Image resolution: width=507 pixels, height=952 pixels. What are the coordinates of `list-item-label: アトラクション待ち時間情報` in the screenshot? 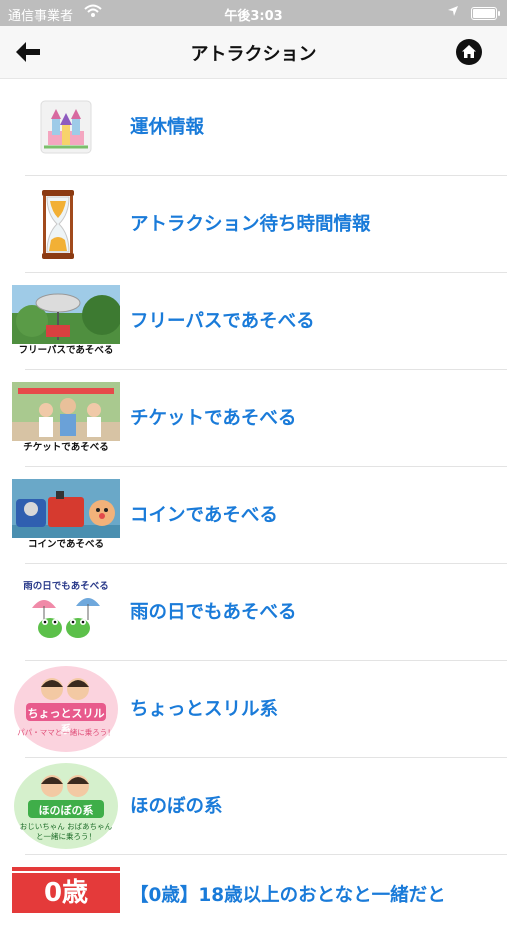 It's located at (250, 224).